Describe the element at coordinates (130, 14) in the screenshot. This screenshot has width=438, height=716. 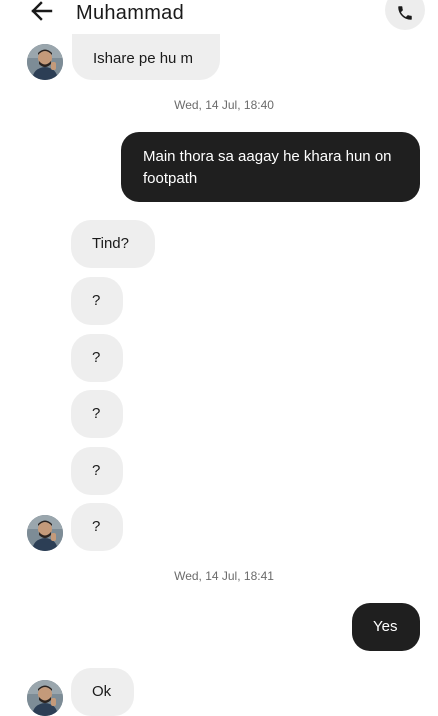
I see `contact-name: Muhammad` at that location.